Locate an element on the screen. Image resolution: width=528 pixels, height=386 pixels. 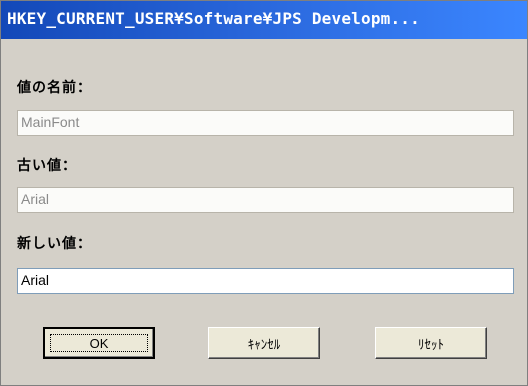
ok-button: OK is located at coordinates (99, 343).